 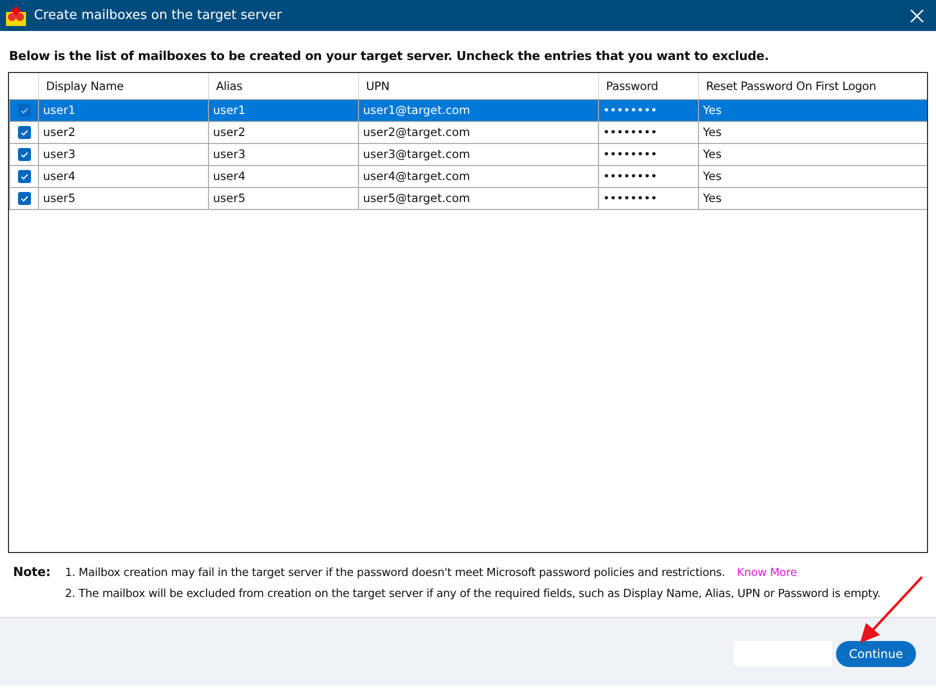 I want to click on instruction-text: Below is the list of mailboxes to be created on your target server. Uncheck the entries that you want to exclude., so click(x=389, y=56).